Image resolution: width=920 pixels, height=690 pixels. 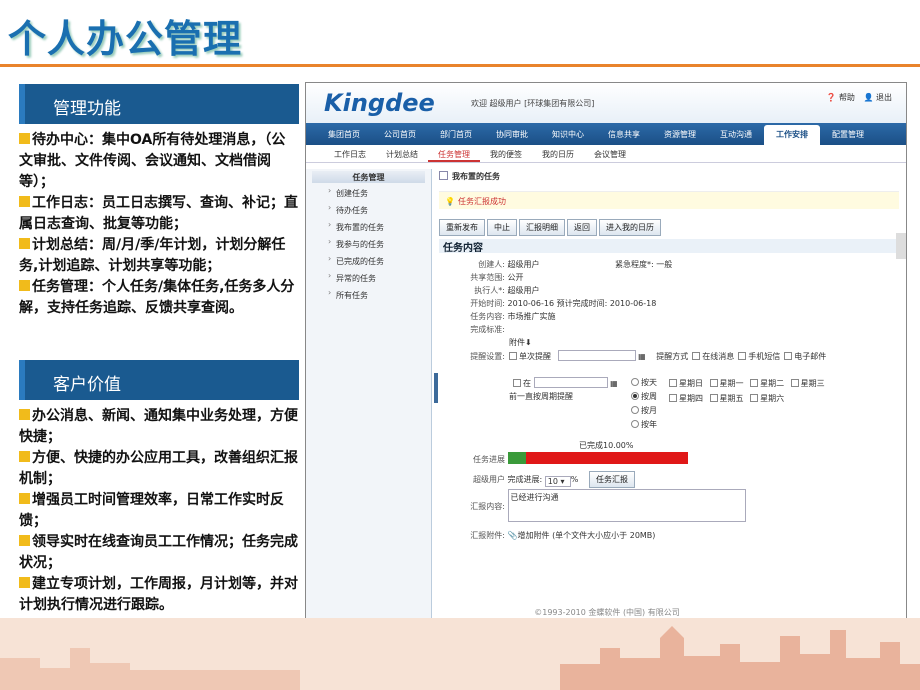 I want to click on back-button: 返回, so click(x=582, y=227).